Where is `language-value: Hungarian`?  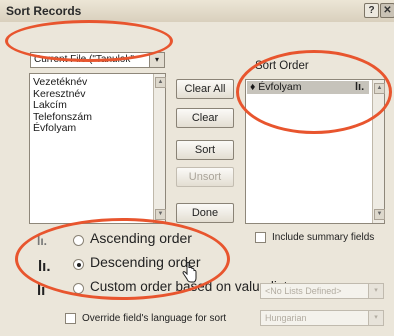 language-value: Hungarian is located at coordinates (286, 318).